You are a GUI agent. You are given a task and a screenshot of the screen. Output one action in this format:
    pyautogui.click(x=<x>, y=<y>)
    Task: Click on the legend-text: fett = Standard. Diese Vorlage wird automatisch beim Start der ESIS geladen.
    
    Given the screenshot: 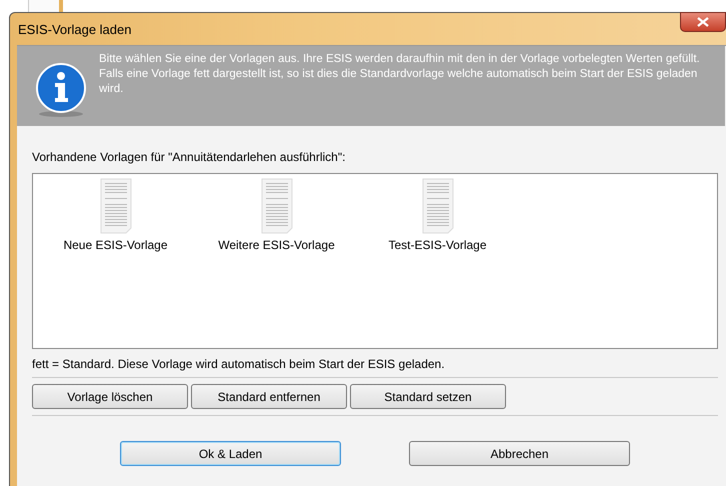 What is the action you would take?
    pyautogui.click(x=239, y=364)
    